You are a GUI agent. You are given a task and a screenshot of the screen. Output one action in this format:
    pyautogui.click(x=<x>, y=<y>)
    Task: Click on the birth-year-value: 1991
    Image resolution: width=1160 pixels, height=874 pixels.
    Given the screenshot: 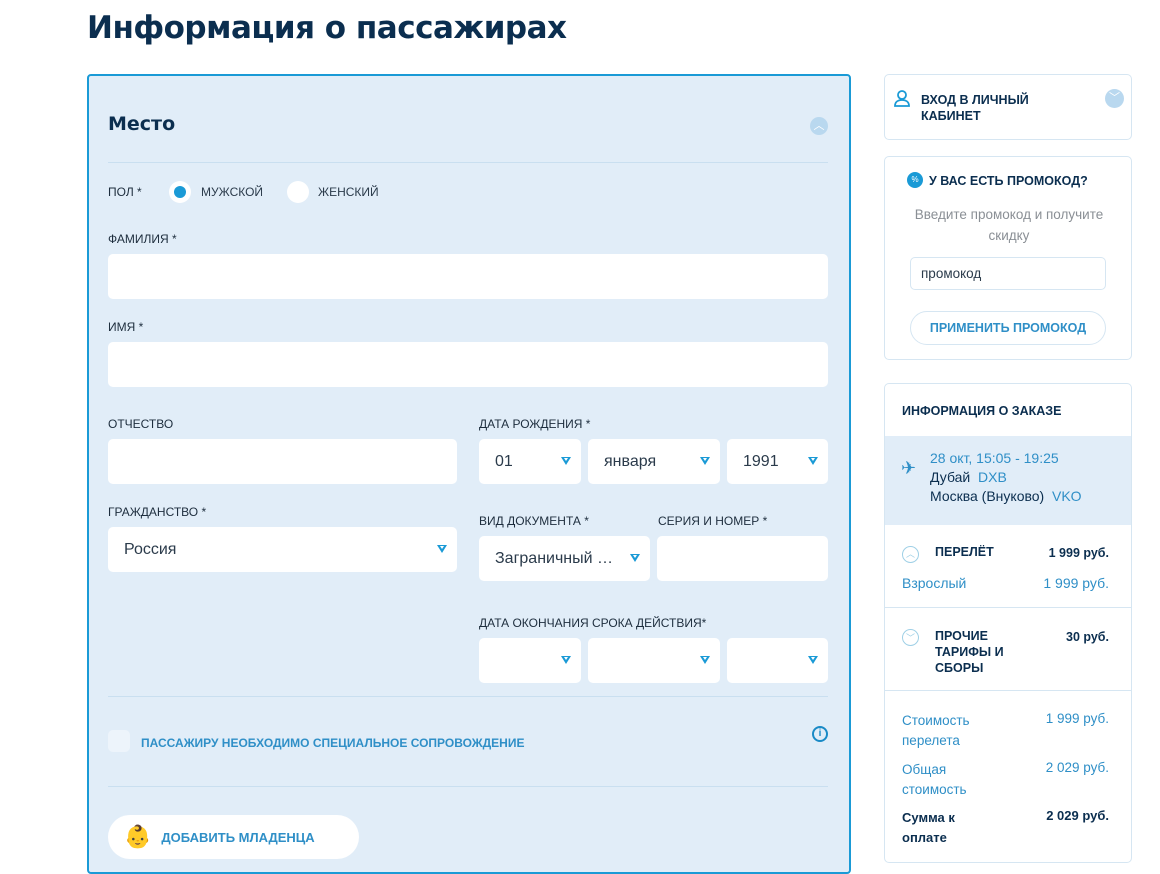 What is the action you would take?
    pyautogui.click(x=761, y=461)
    